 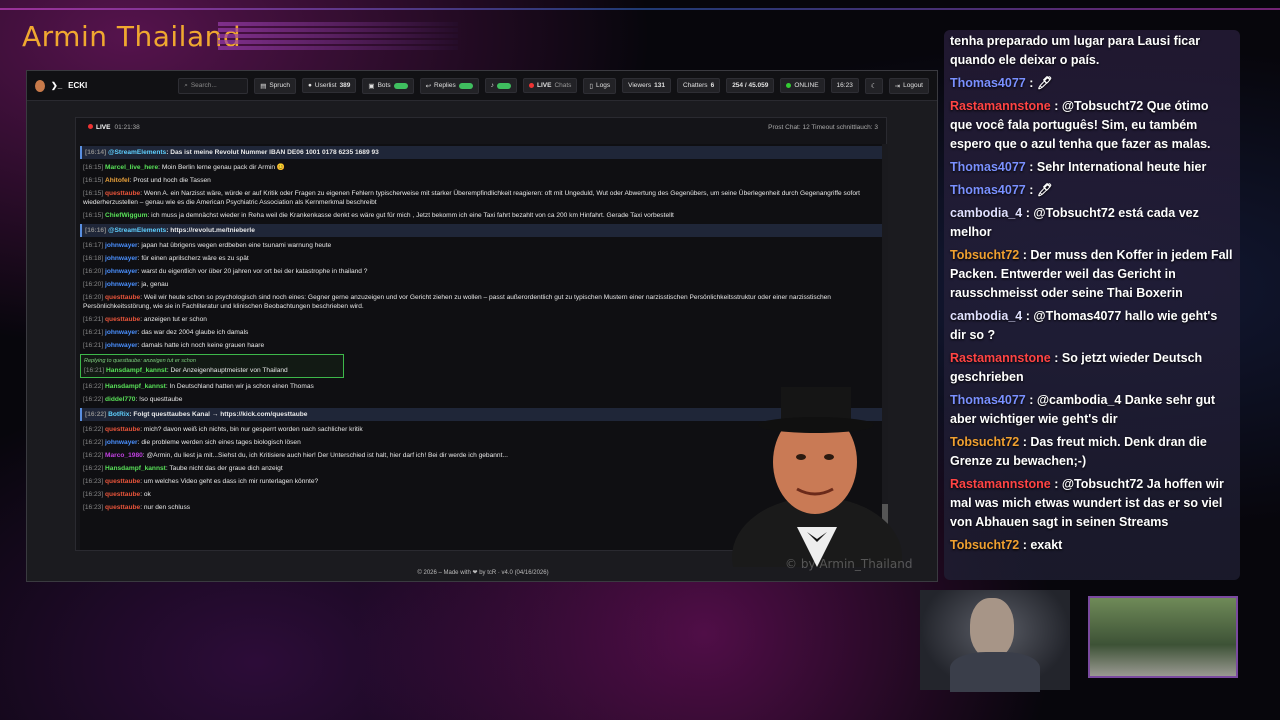 What do you see at coordinates (449, 85) in the screenshot?
I see `replies-button: ↩ Replies` at bounding box center [449, 85].